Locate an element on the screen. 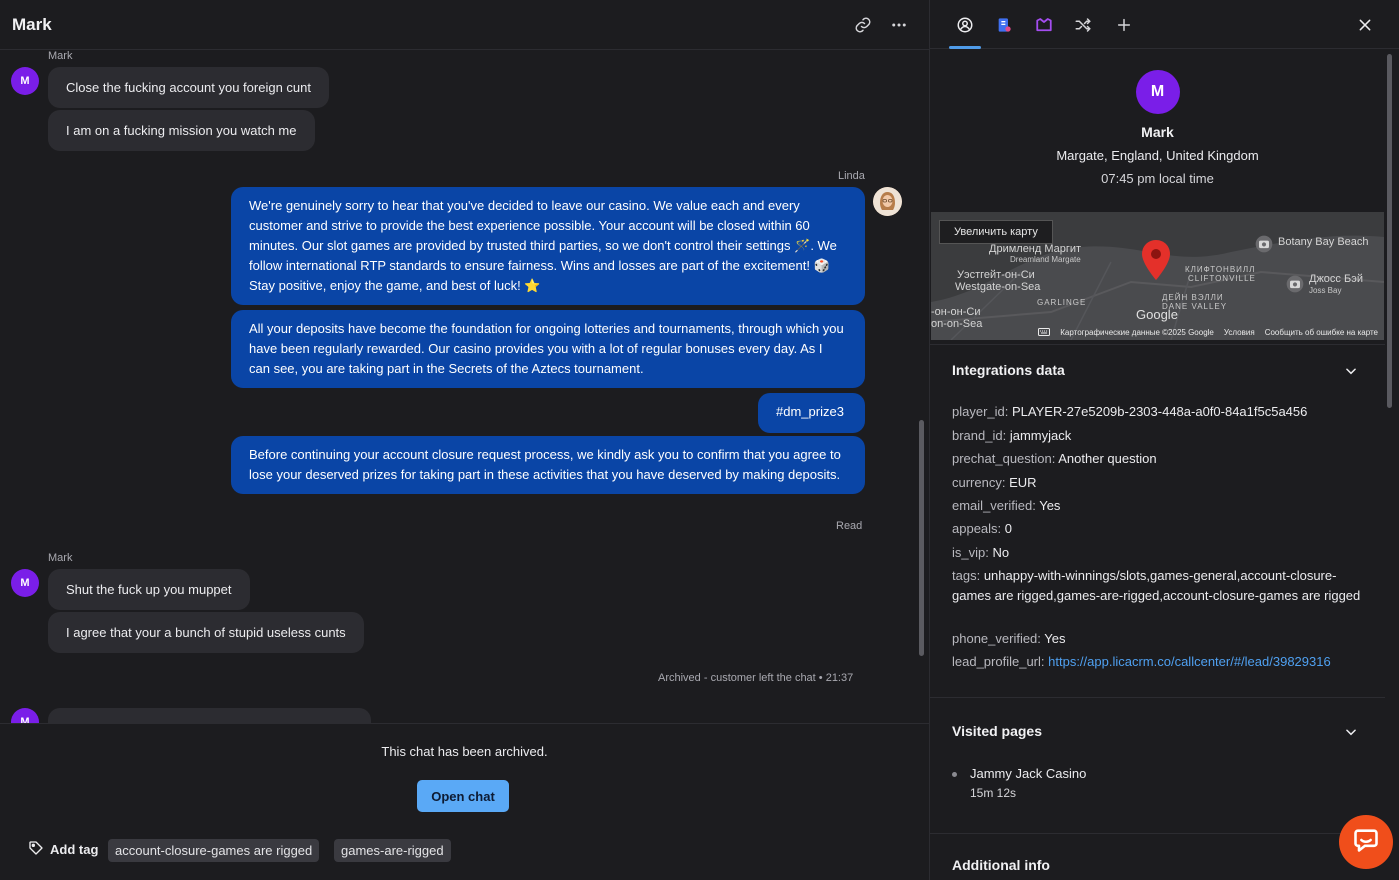 This screenshot has height=880, width=1399. link-icon is located at coordinates (863, 25).